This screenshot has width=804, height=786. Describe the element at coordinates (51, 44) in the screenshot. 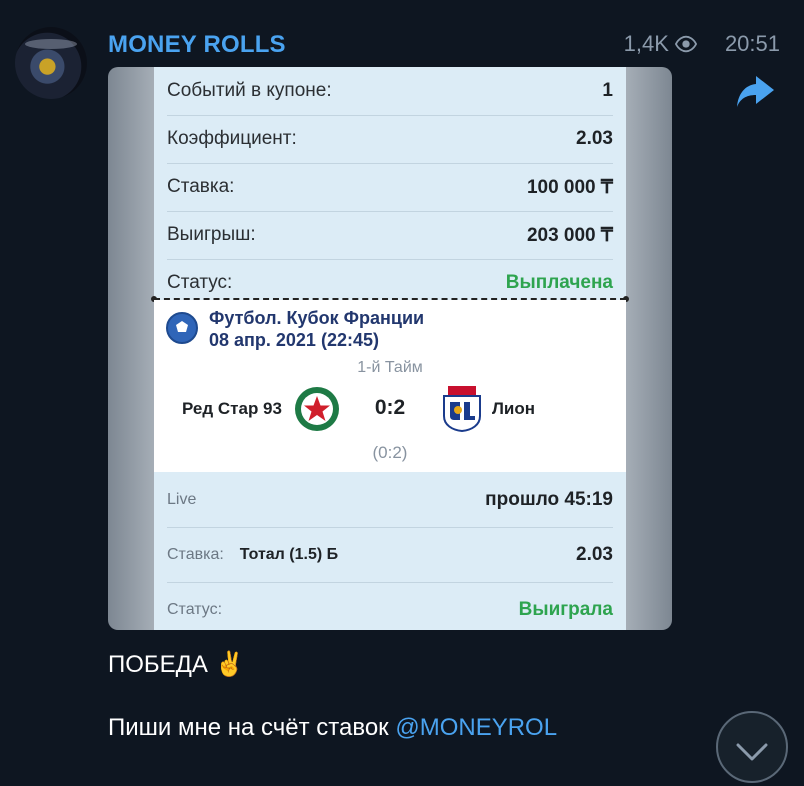

I see `avatar-decoration` at that location.